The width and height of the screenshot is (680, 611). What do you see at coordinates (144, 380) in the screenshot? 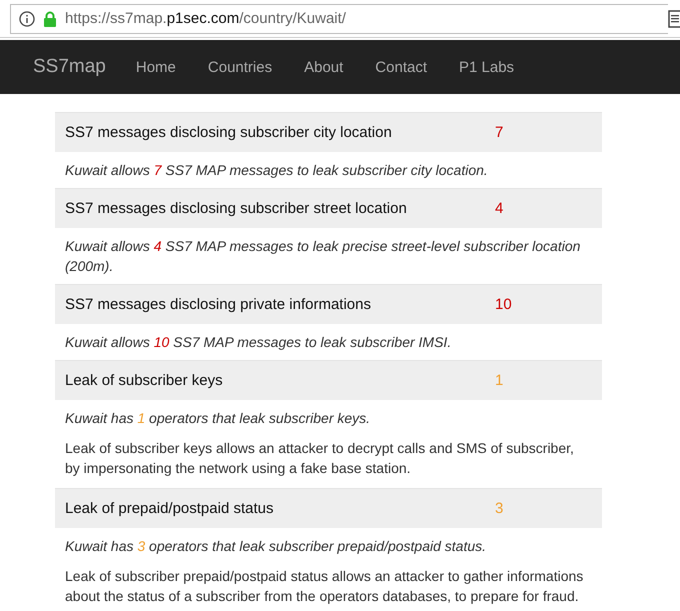
I see `section-title: Leak of subscriber keys` at bounding box center [144, 380].